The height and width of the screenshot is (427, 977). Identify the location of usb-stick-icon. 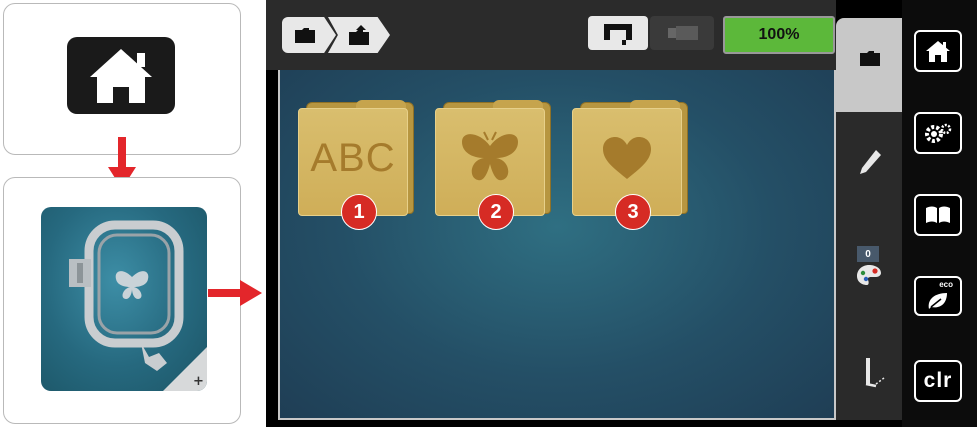
(683, 33).